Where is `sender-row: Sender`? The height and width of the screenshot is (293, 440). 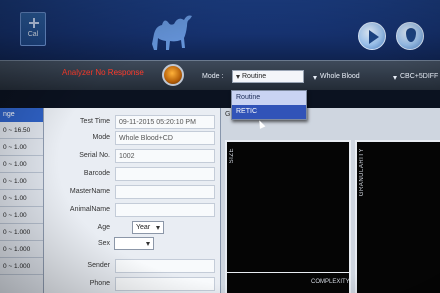
sender-row: Sender is located at coordinates (132, 266).